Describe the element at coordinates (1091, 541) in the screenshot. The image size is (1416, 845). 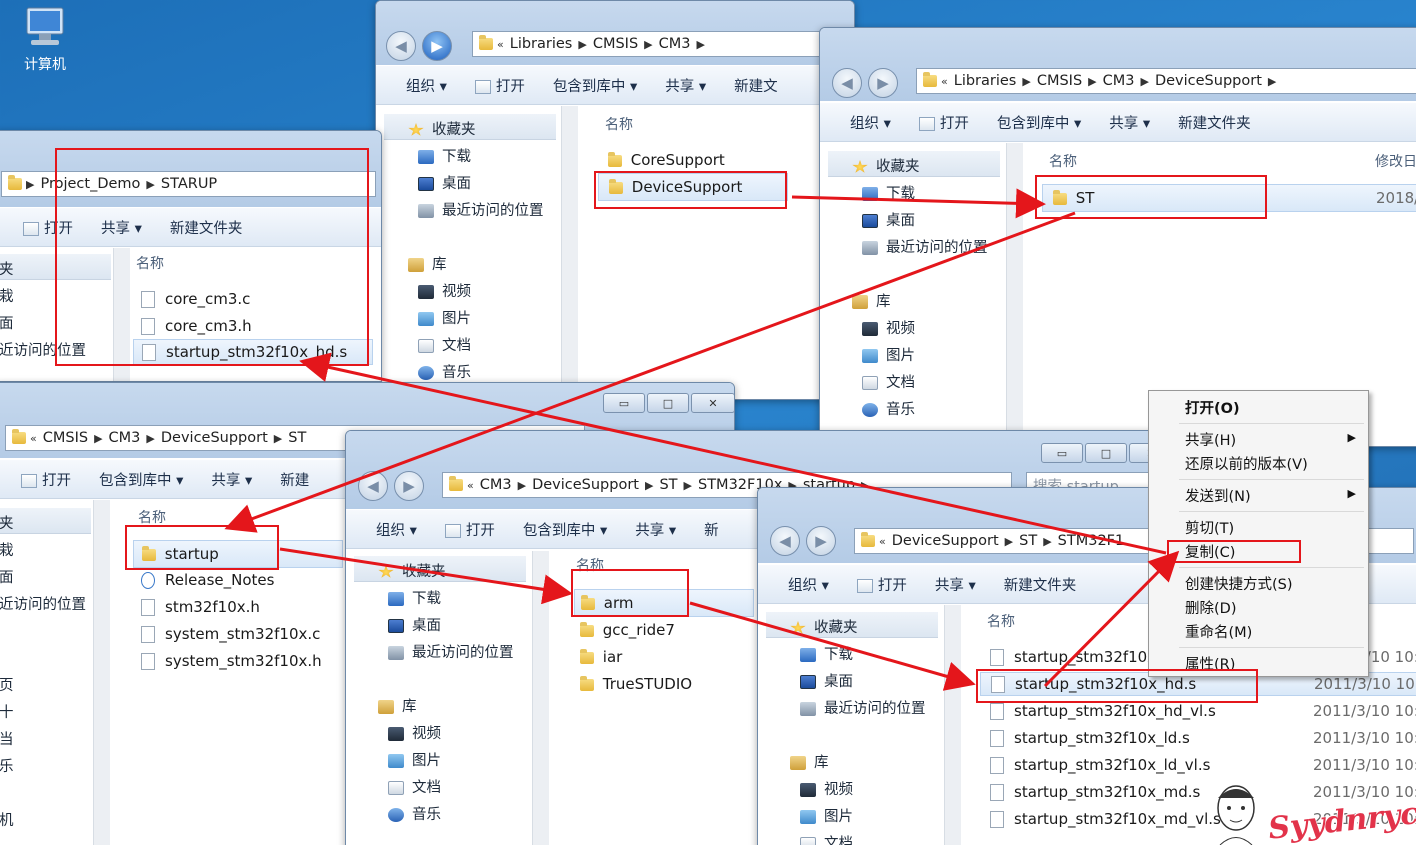
I see `breadcrumb-stm32f1: STM32F1` at that location.